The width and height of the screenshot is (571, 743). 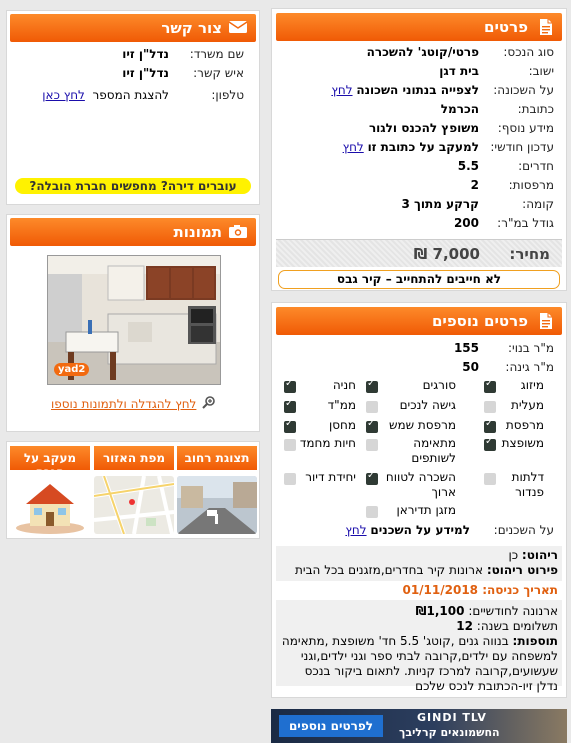 I want to click on zoom-icon, so click(x=209, y=403).